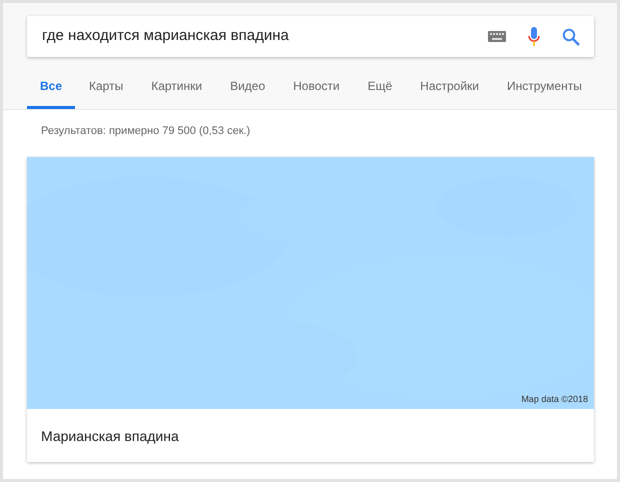  I want to click on search-icon, so click(571, 37).